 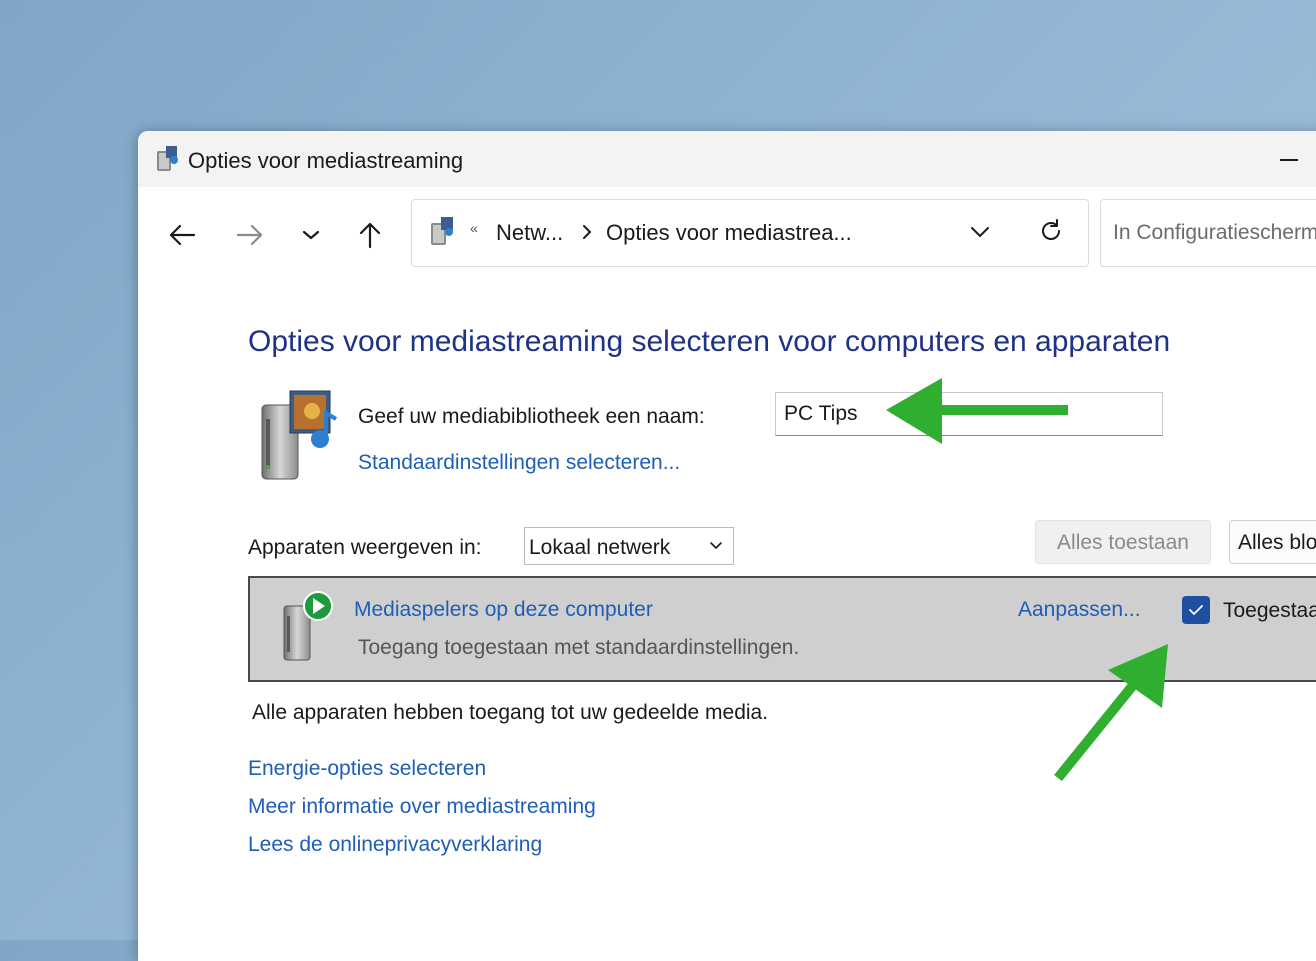 What do you see at coordinates (311, 235) in the screenshot?
I see `recent-locations-chevron-icon` at bounding box center [311, 235].